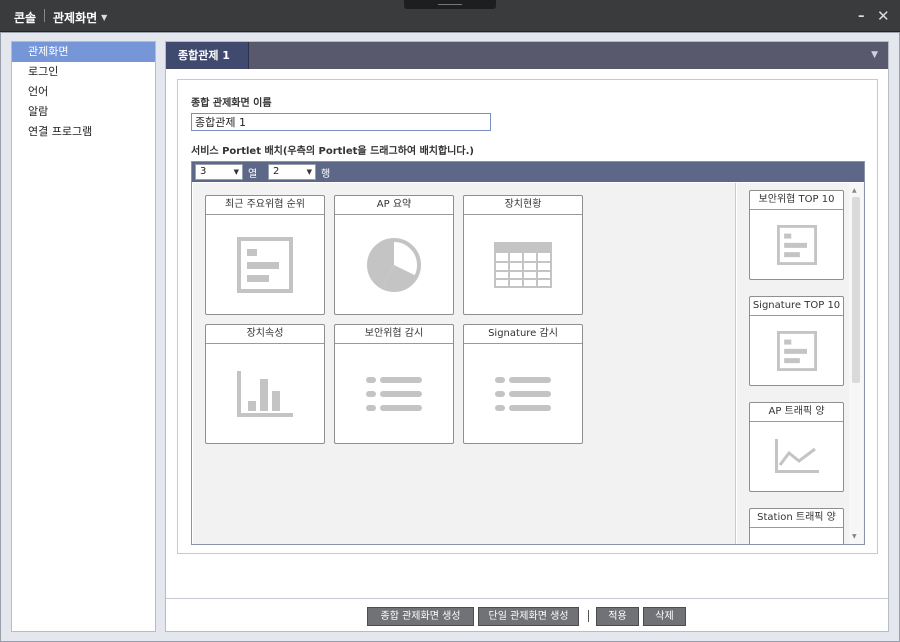 This screenshot has height=642, width=900. What do you see at coordinates (796, 412) in the screenshot?
I see `portlet-title: AP 트래픽 양` at bounding box center [796, 412].